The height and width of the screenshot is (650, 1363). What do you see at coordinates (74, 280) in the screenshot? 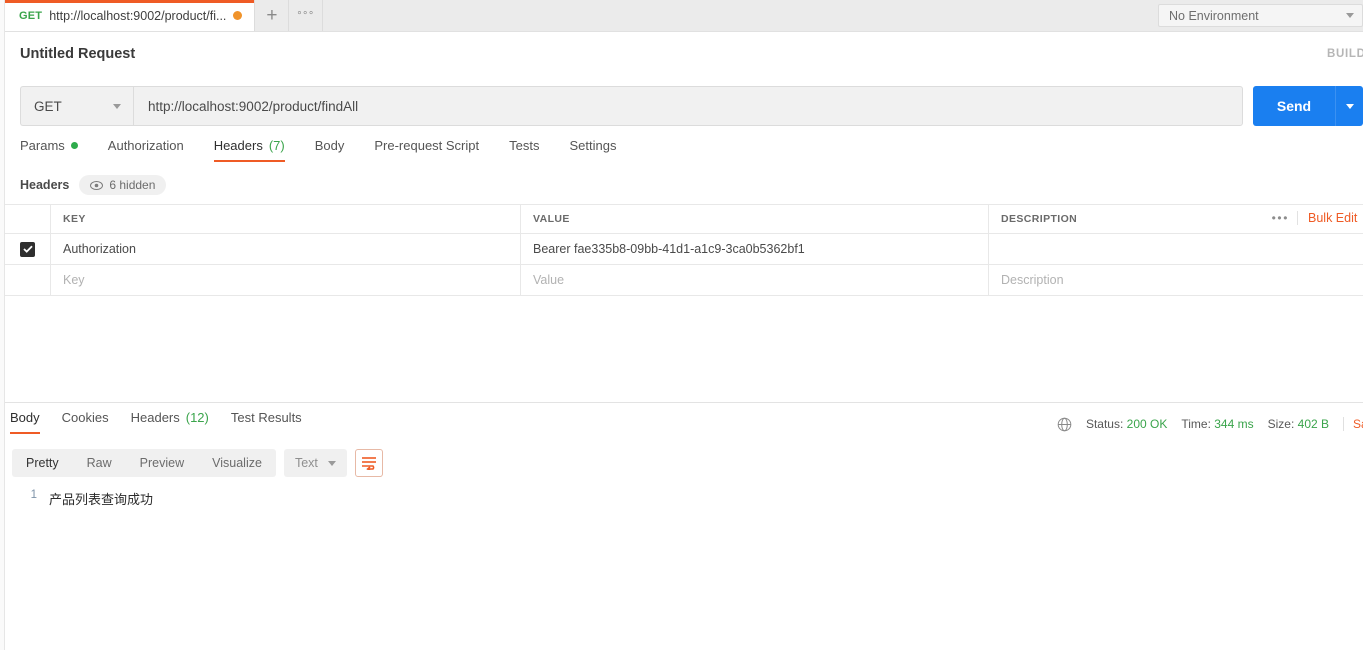
I see `placeholder-key-input: Key` at bounding box center [74, 280].